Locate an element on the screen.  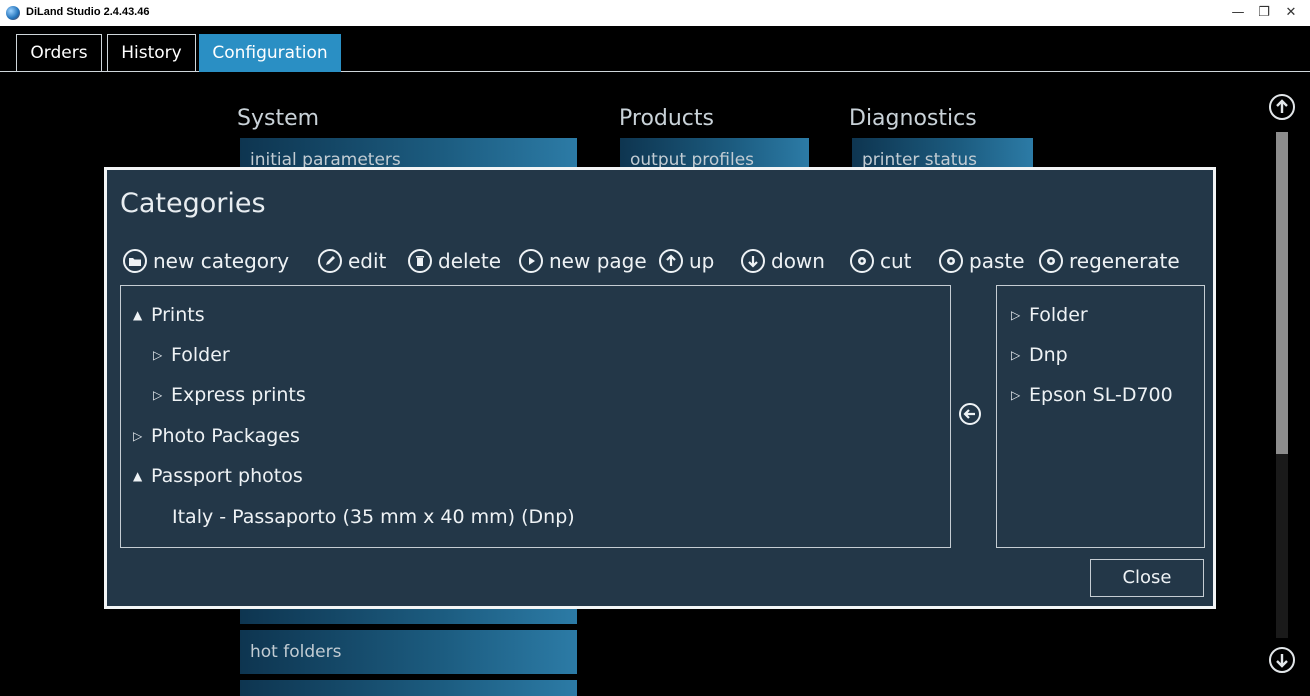
edit-button: edit is located at coordinates (352, 261).